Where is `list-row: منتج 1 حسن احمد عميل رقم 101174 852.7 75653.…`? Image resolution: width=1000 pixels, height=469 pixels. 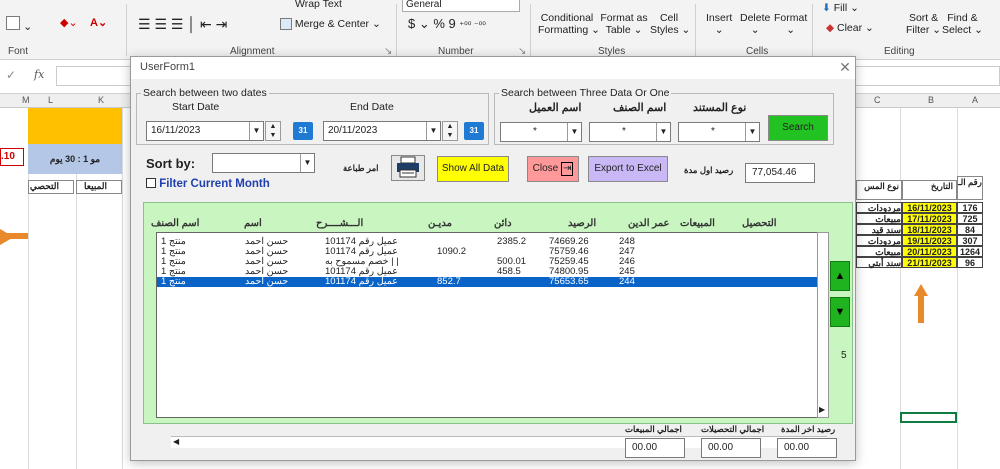 list-row: منتج 1 حسن احمد عميل رقم 101174 852.7 75653.… is located at coordinates (487, 282).